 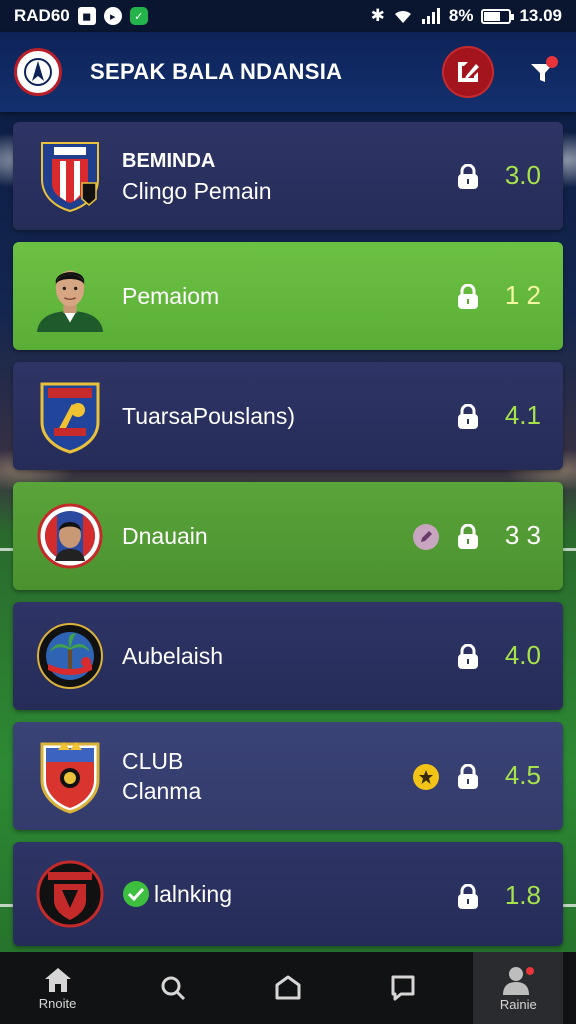 I want to click on nav-center, so click(x=288, y=988).